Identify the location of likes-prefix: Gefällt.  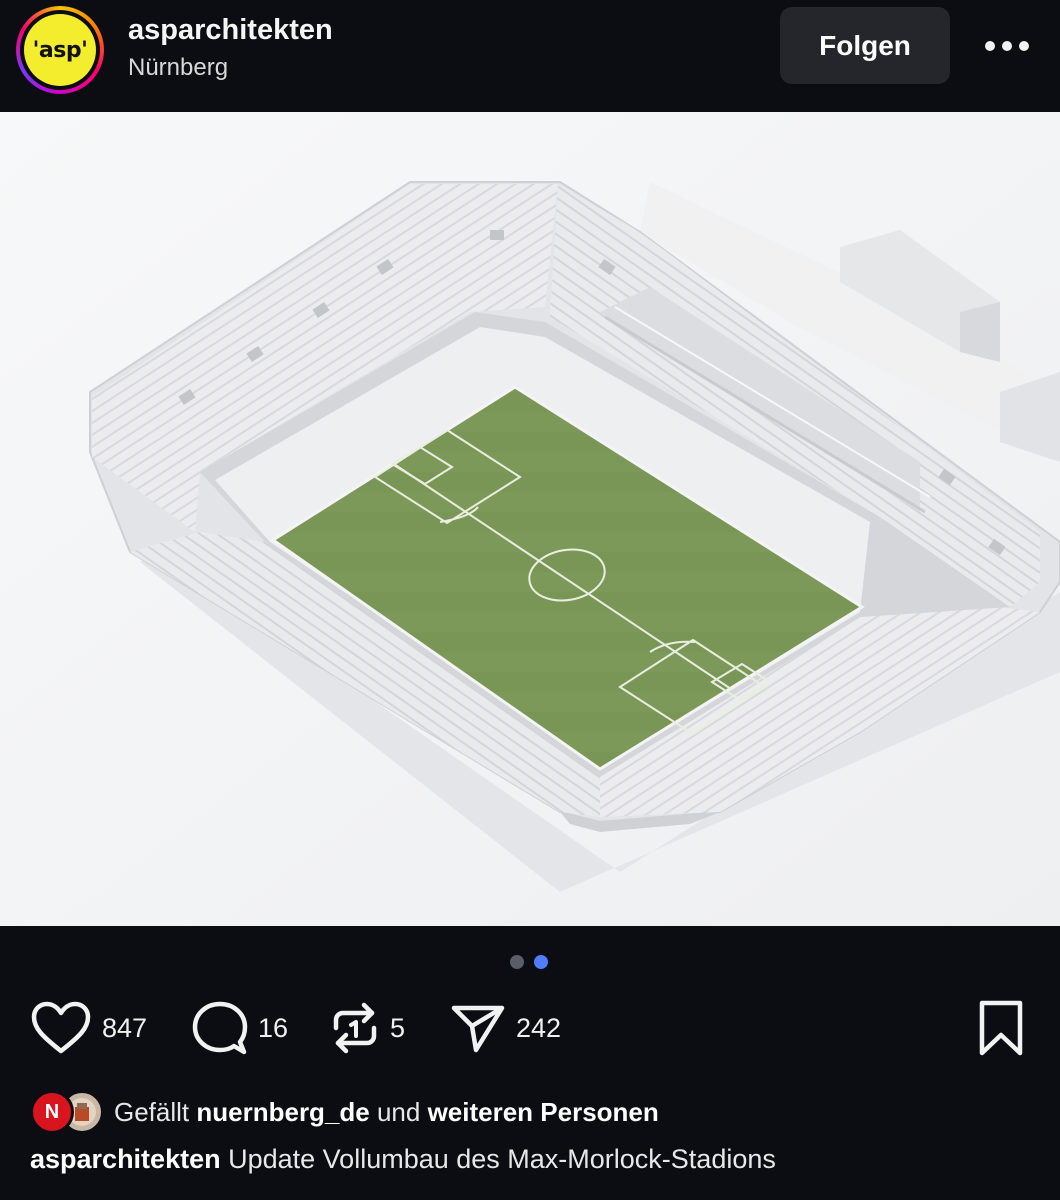
(155, 1111).